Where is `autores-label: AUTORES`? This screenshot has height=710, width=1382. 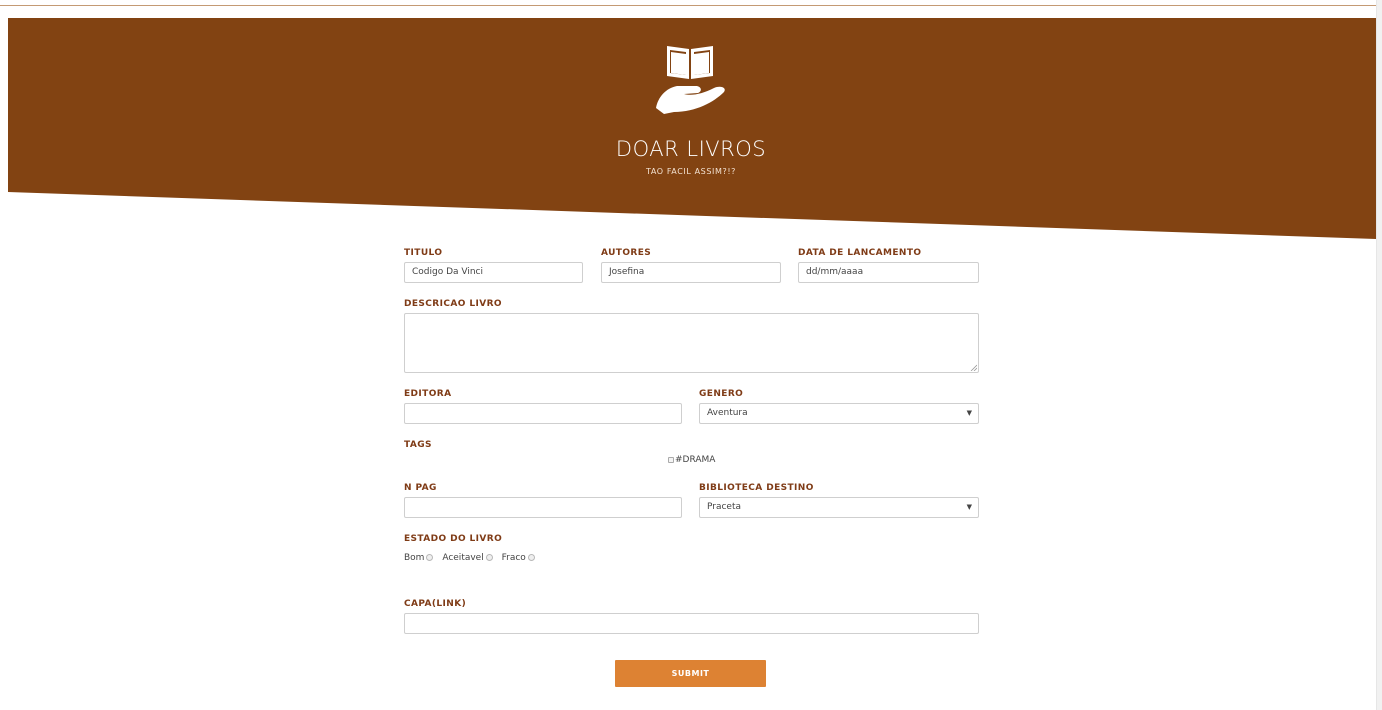 autores-label: AUTORES is located at coordinates (626, 253).